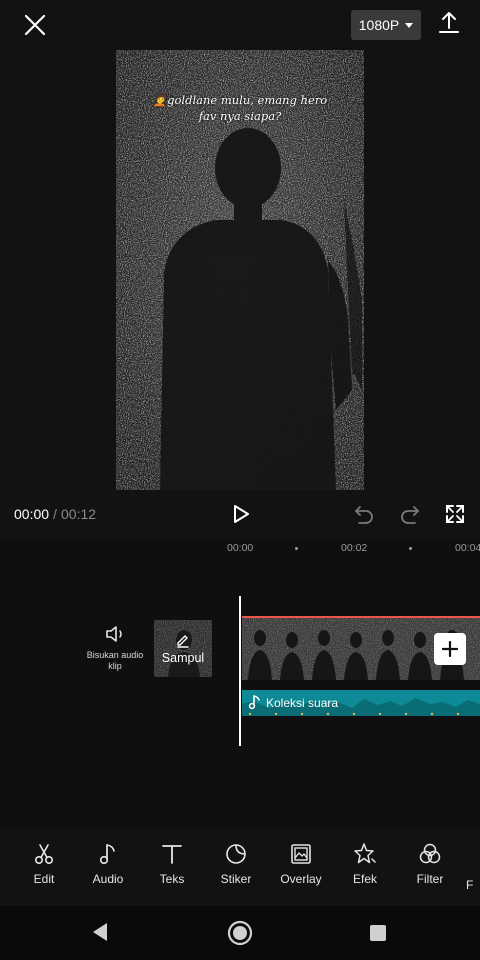  I want to click on redo-icon, so click(410, 515).